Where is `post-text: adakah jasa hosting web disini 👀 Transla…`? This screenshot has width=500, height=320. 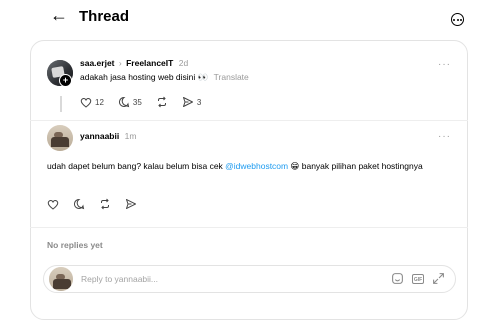
post-text: adakah jasa hosting web disini 👀 Transla… is located at coordinates (164, 77).